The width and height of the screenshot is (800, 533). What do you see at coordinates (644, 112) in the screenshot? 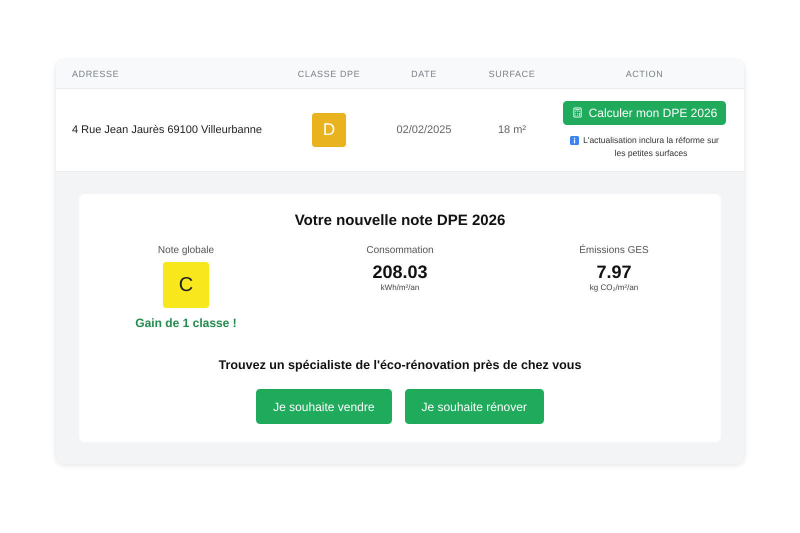
I see `calculate-button: Calculer mon DPE 2026` at bounding box center [644, 112].